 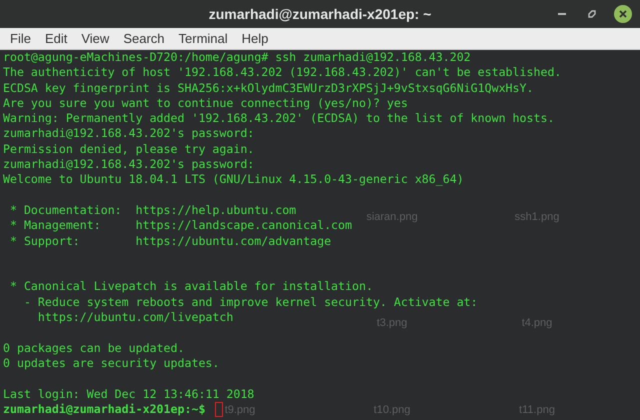 What do you see at coordinates (111, 364) in the screenshot?
I see `terminal-line: 0 updates are security updates.` at bounding box center [111, 364].